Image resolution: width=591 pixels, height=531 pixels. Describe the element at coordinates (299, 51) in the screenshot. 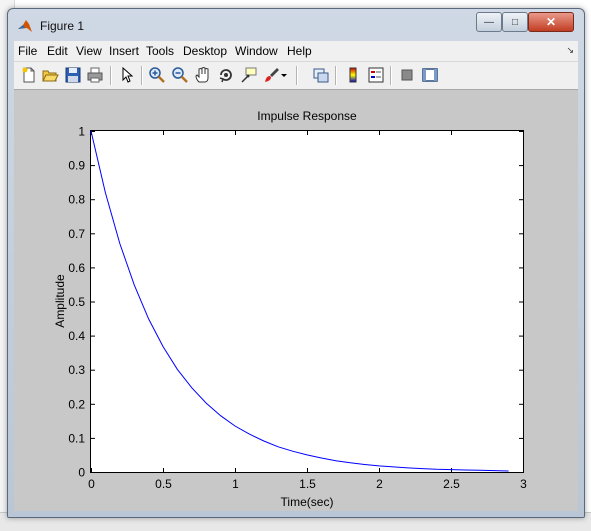

I see `menu-help: Help` at that location.